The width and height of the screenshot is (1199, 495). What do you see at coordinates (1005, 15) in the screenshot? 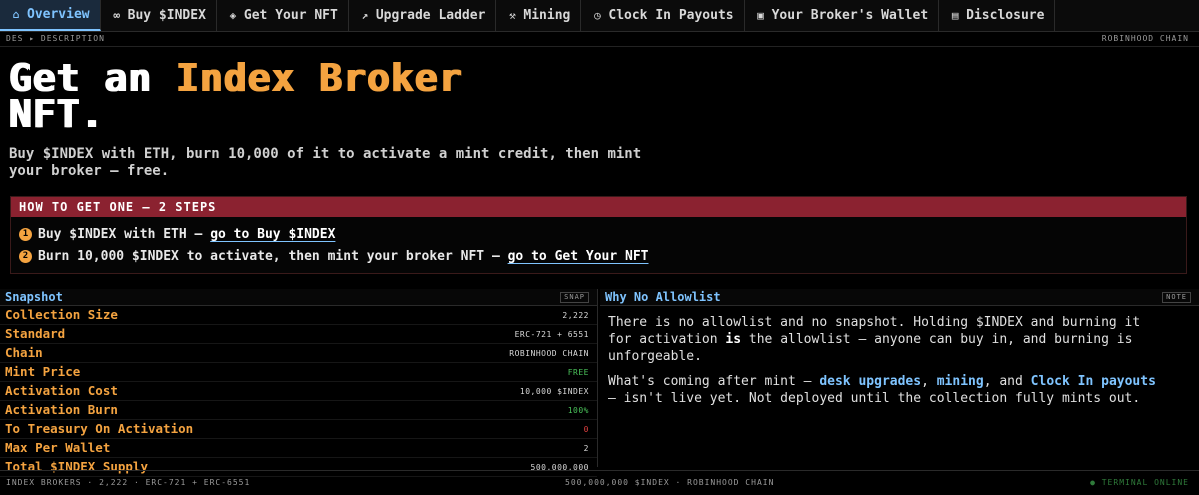
I see `tab-label: Disclosure` at bounding box center [1005, 15].